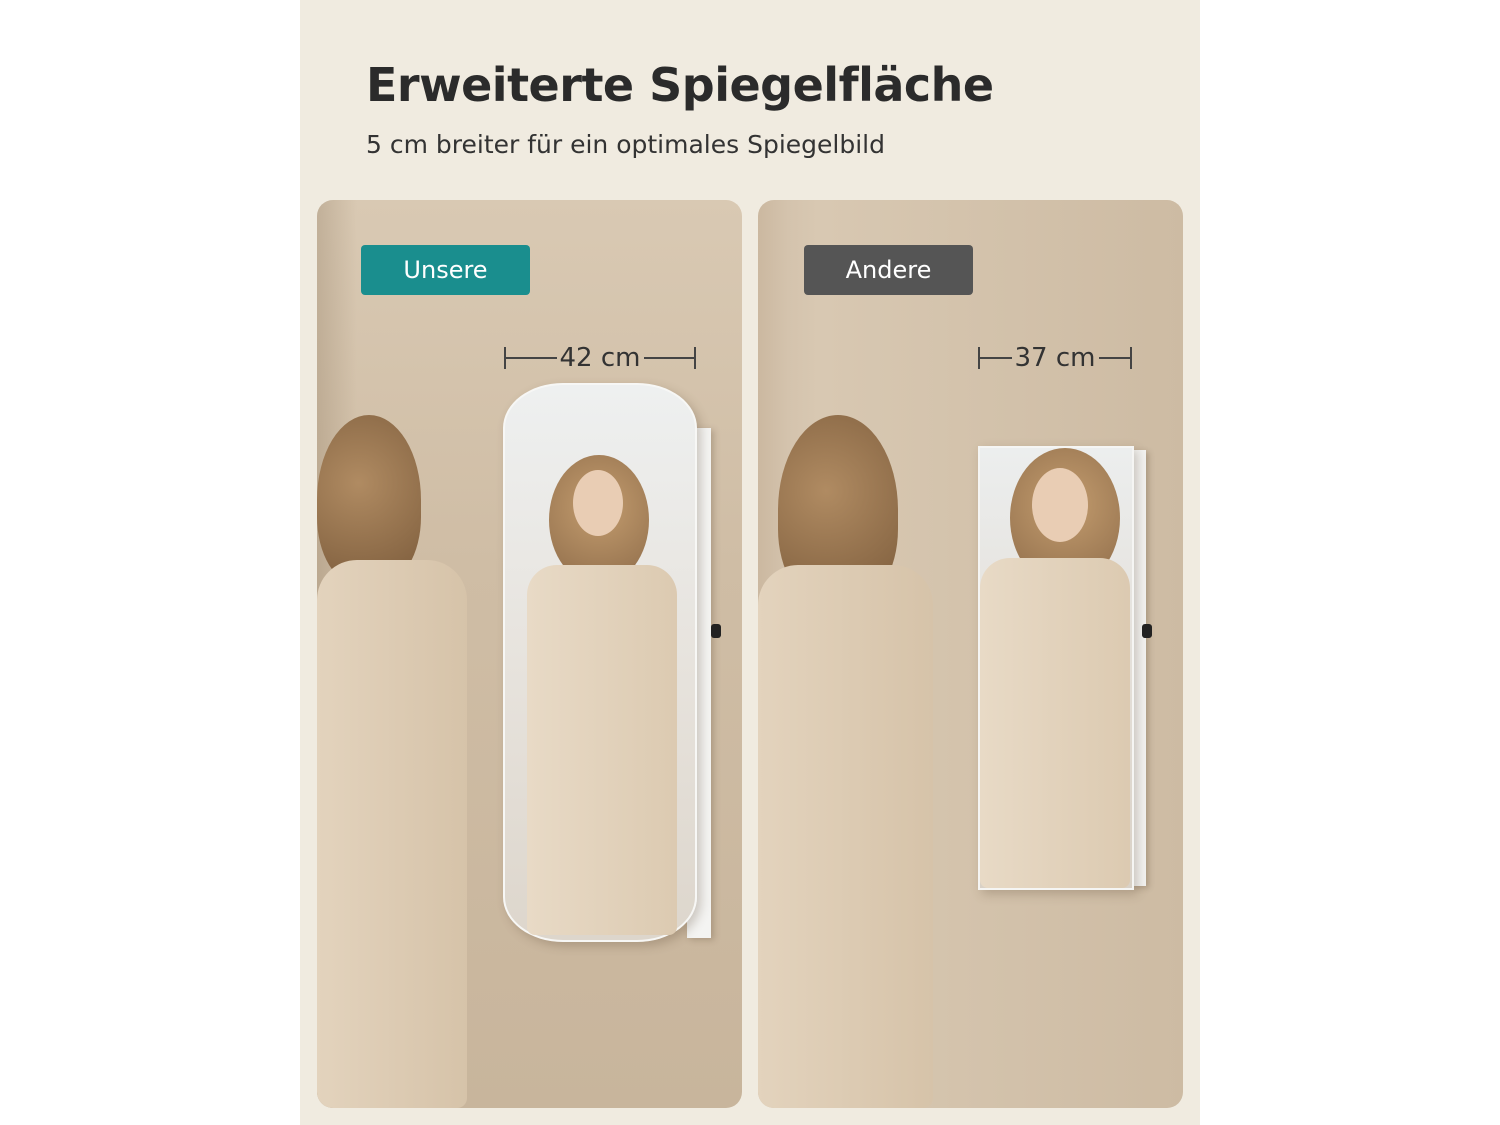 The height and width of the screenshot is (1125, 1500). I want to click on width-label-ours: 42 cm, so click(600, 358).